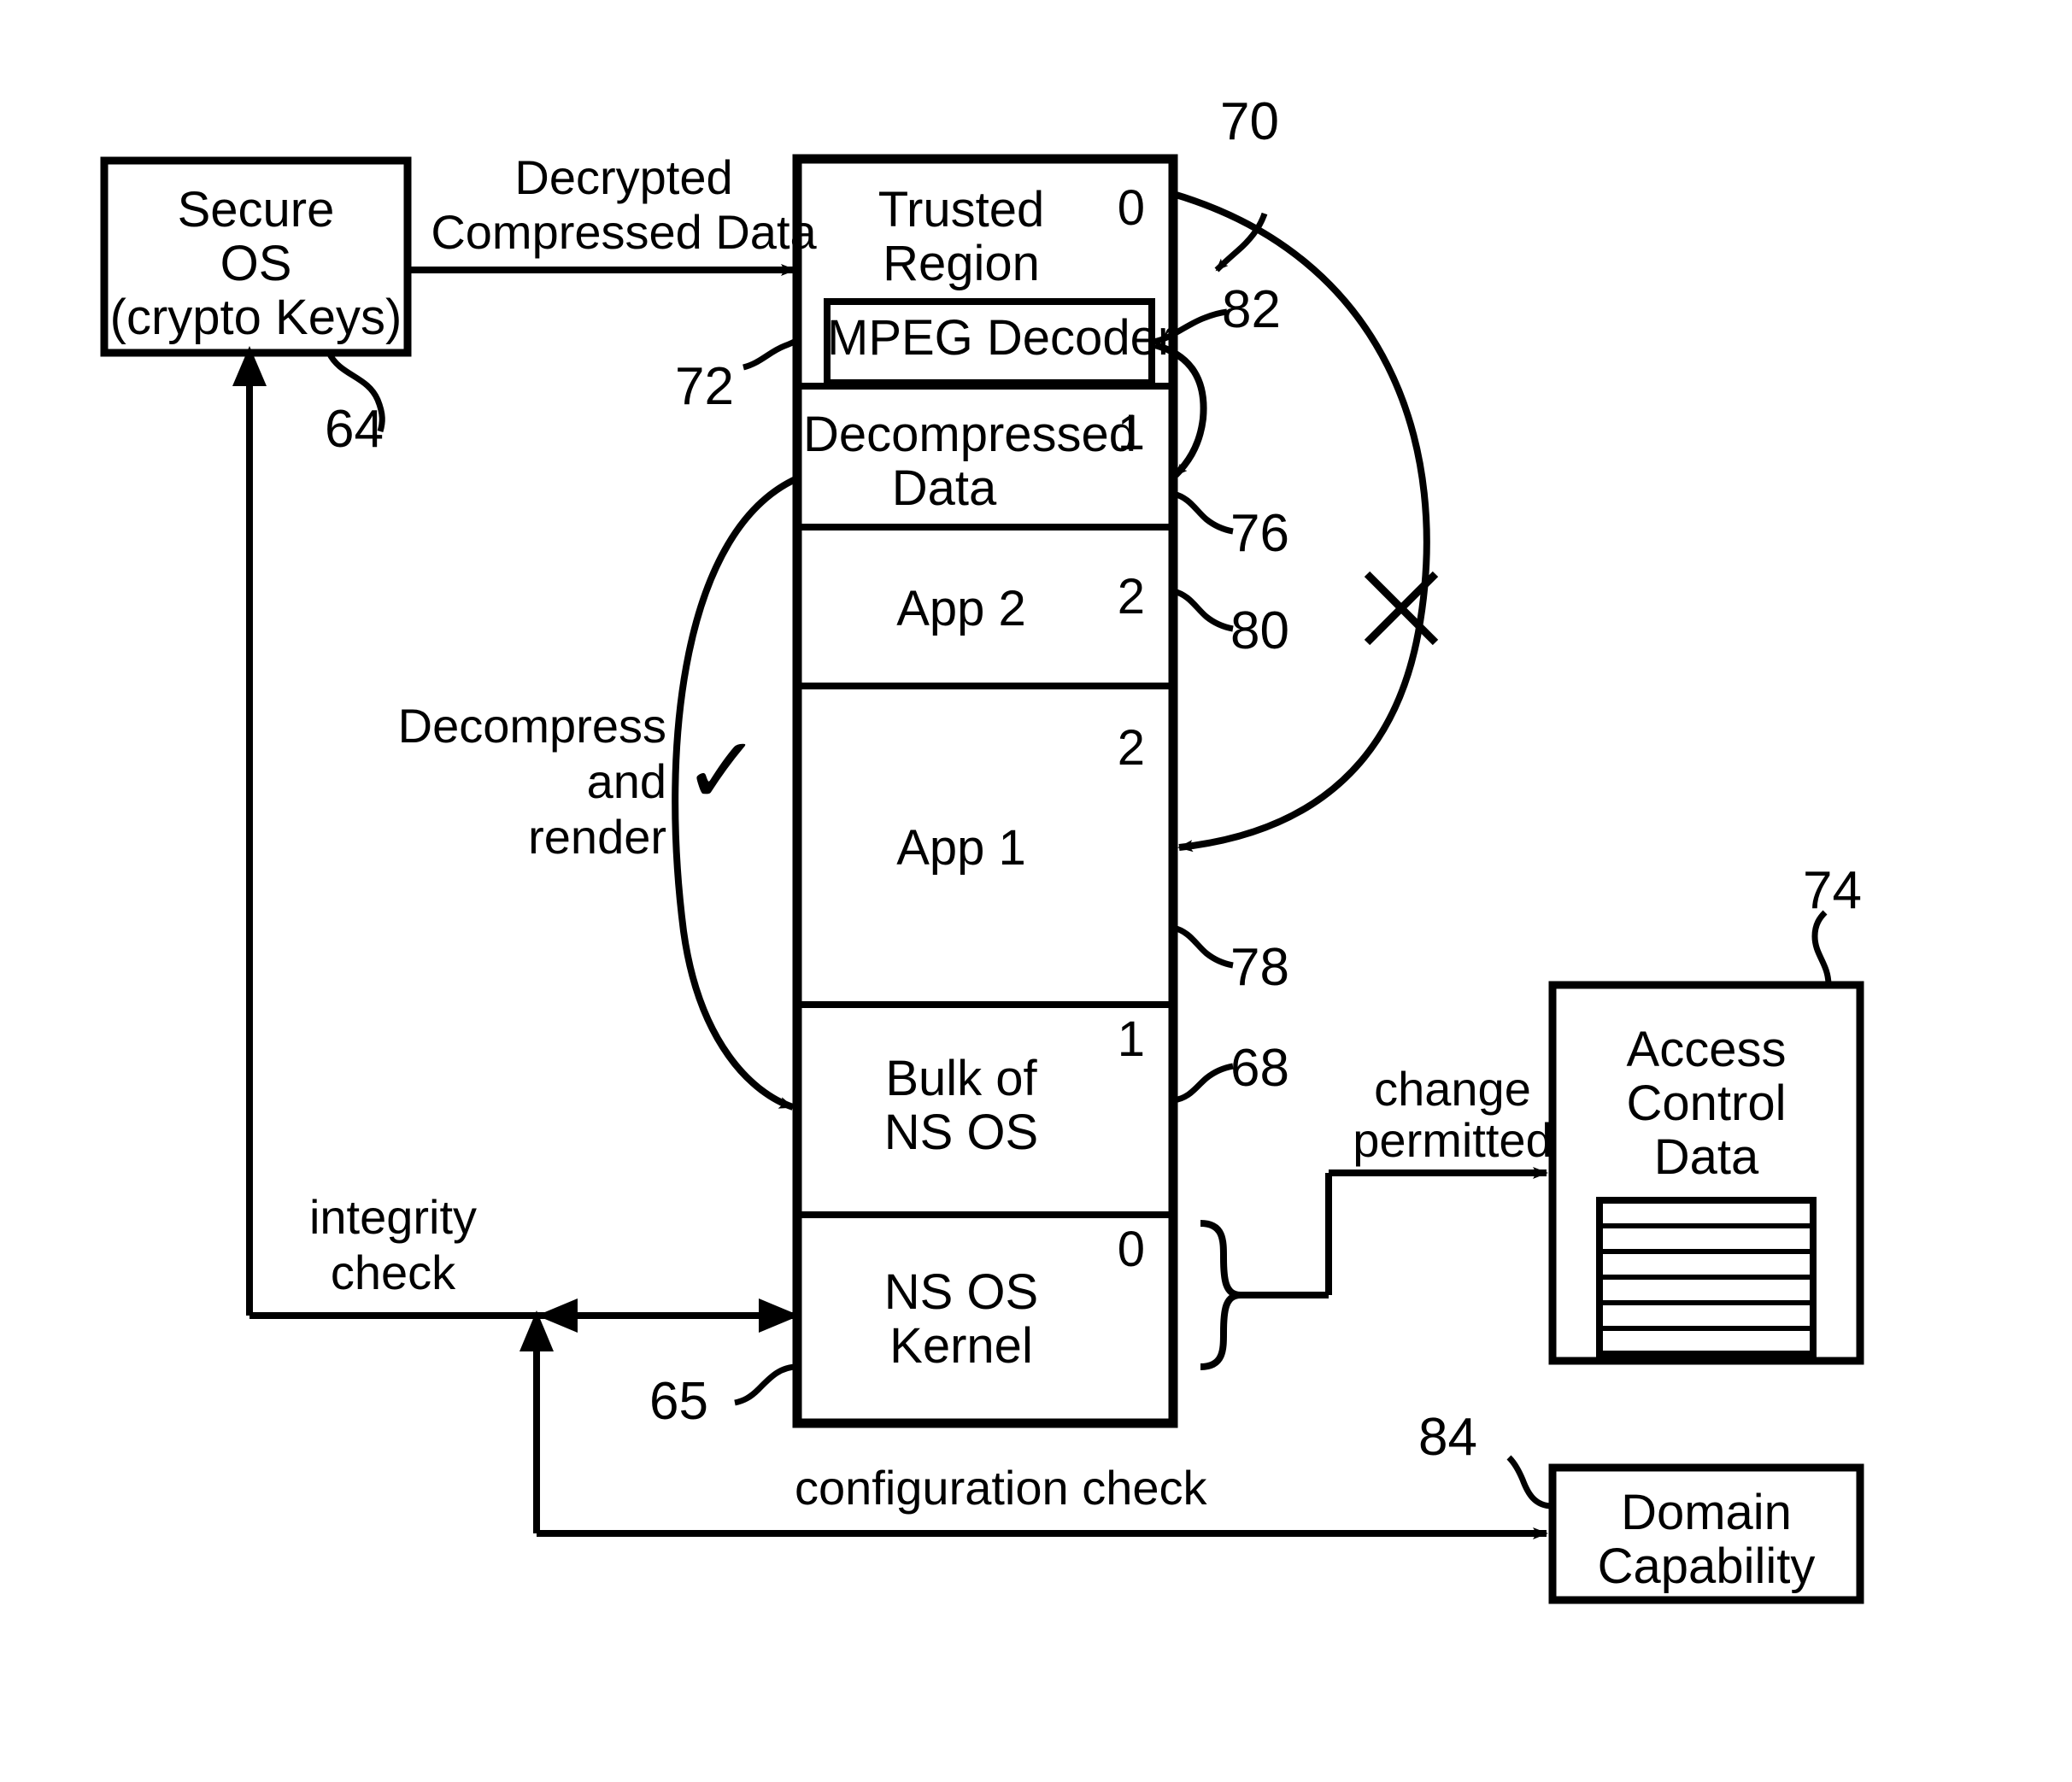 This screenshot has width=2072, height=1782. What do you see at coordinates (1131, 208) in the screenshot?
I see `region-trusted-domain: 0` at bounding box center [1131, 208].